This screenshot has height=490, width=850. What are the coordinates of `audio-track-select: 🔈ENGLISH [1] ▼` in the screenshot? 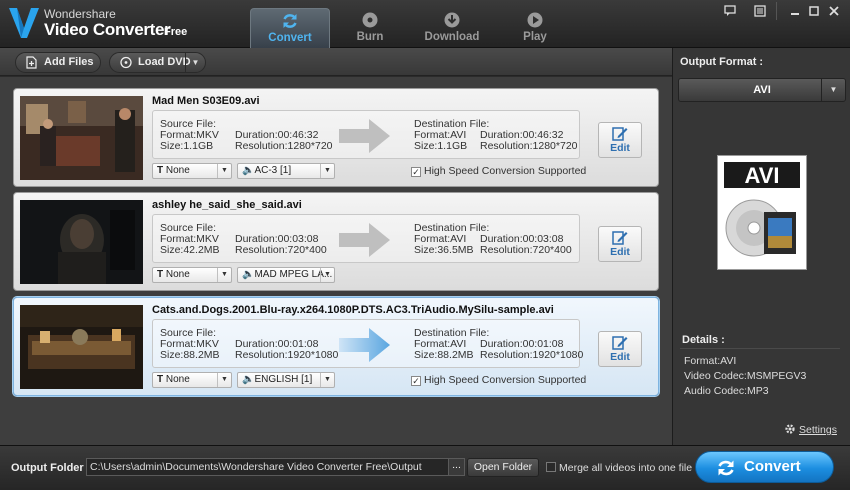 It's located at (286, 380).